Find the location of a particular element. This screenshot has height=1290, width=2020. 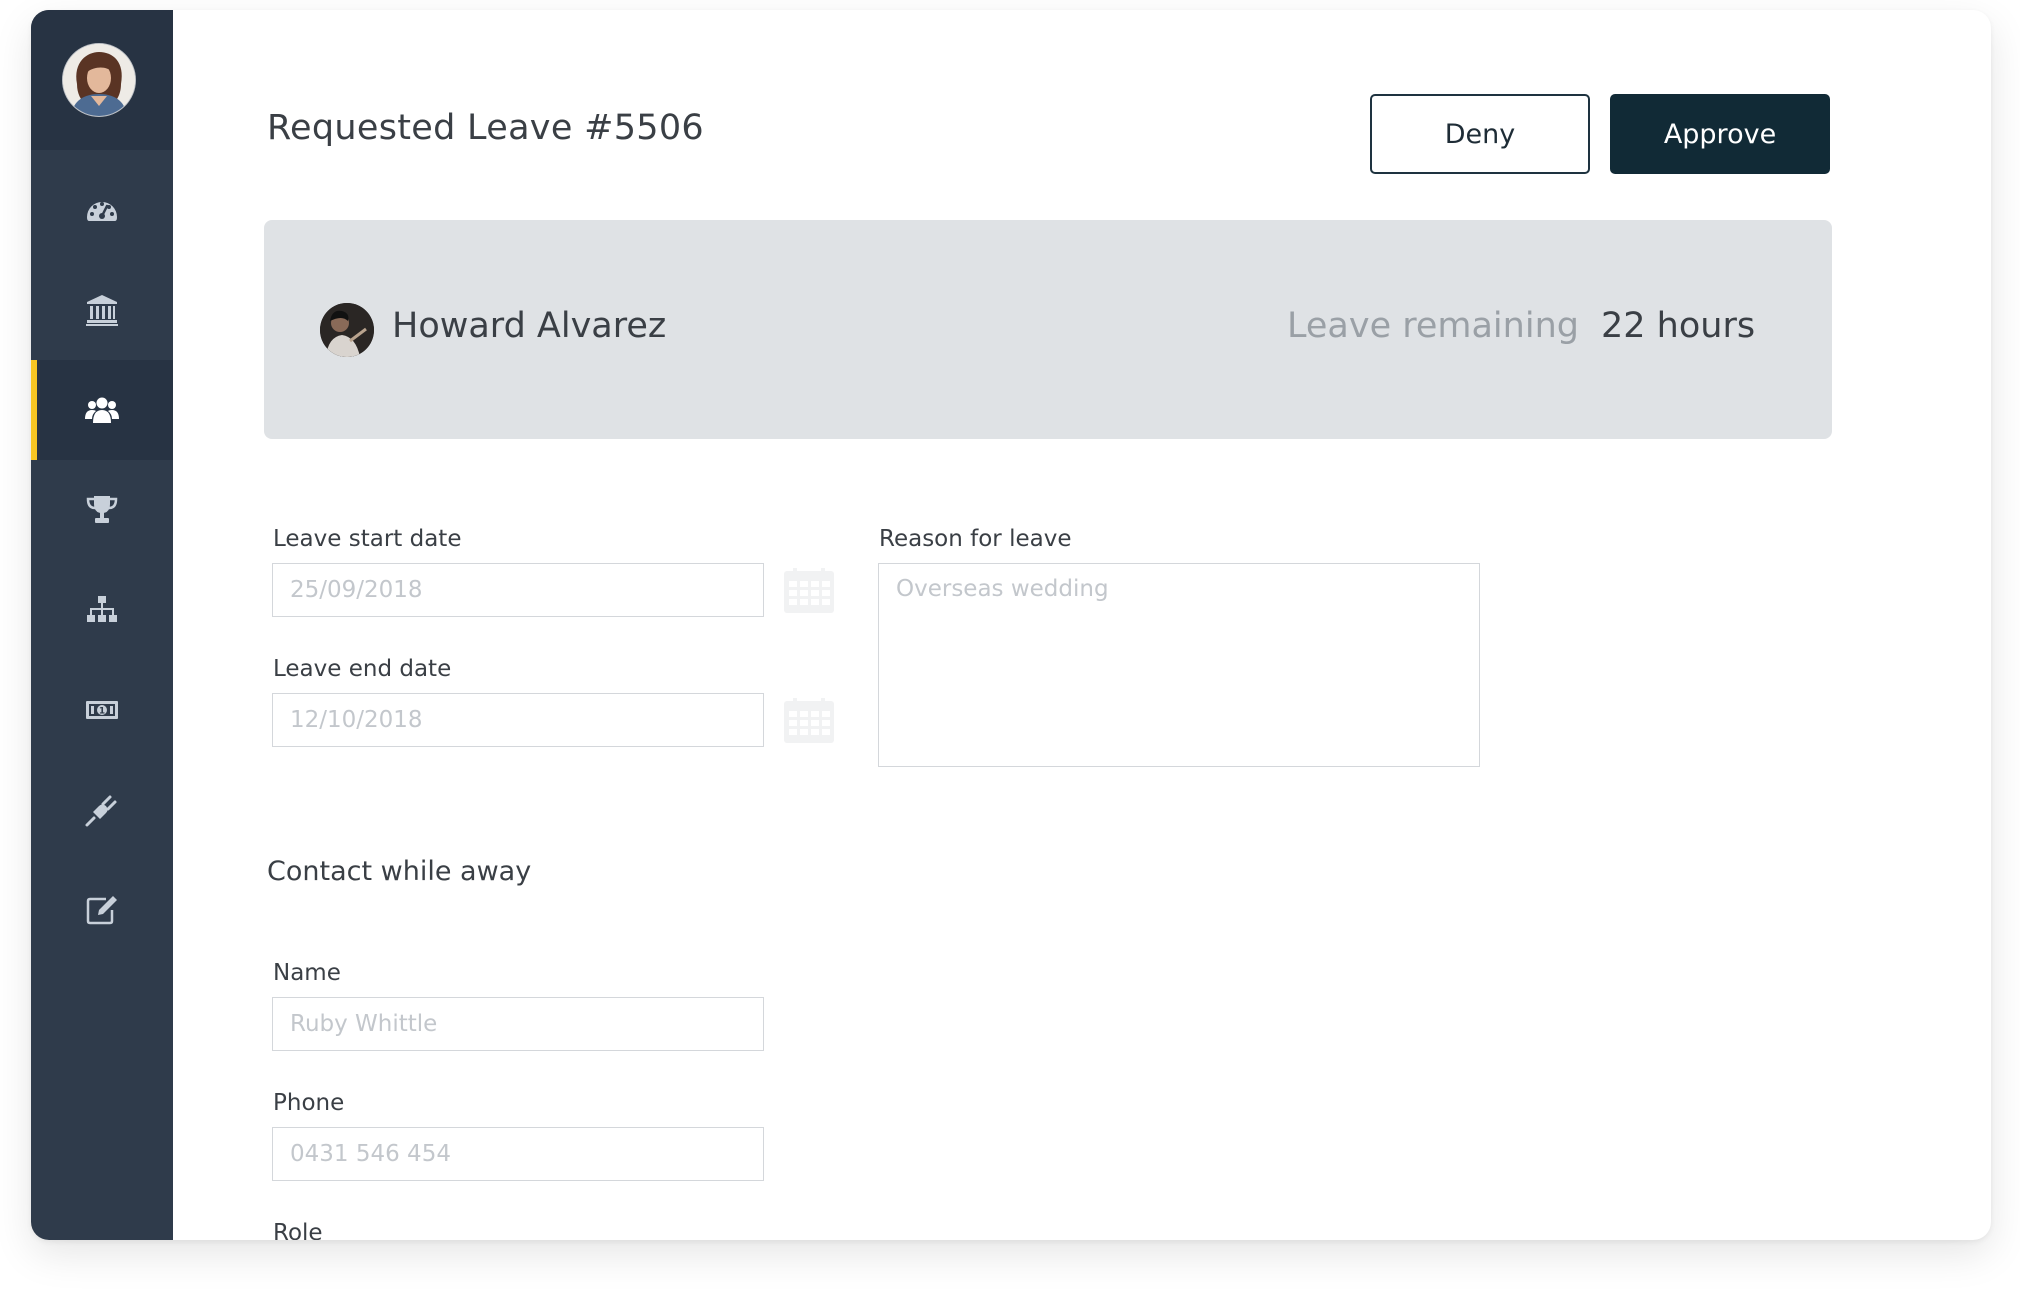

deny-button: Deny is located at coordinates (1480, 134).